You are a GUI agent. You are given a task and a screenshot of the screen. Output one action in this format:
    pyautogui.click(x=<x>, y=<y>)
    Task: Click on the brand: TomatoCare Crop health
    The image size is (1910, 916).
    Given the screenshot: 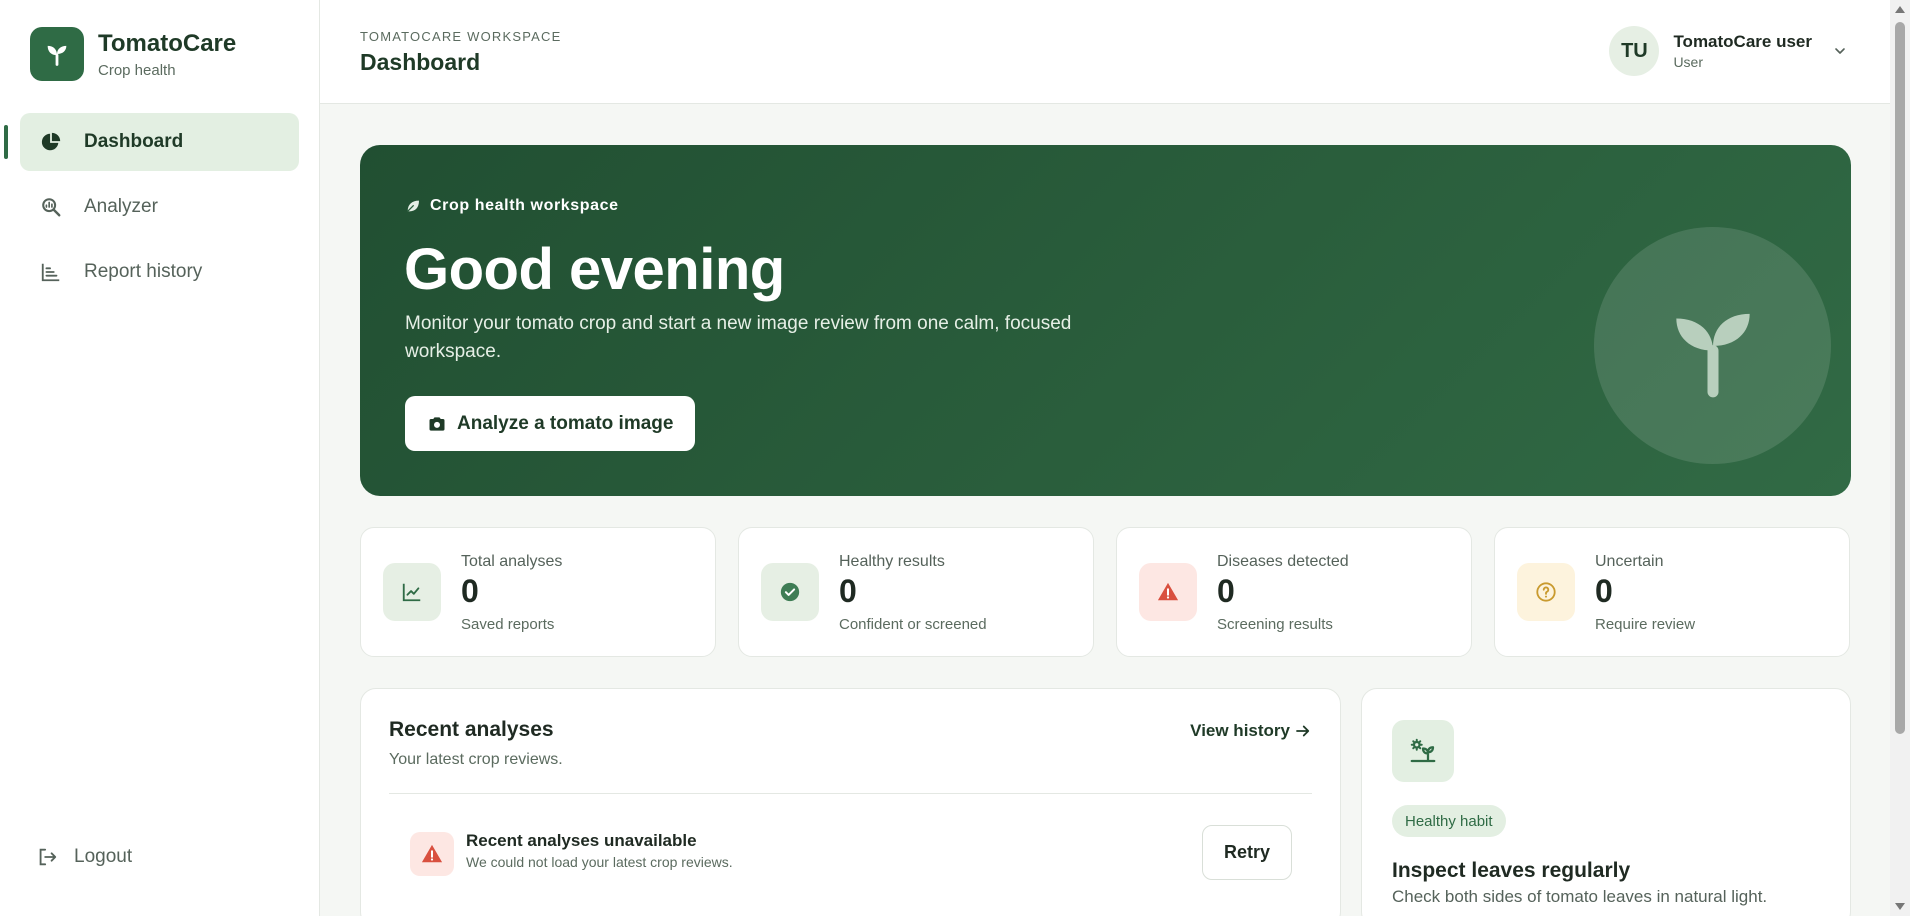 What is the action you would take?
    pyautogui.click(x=133, y=54)
    